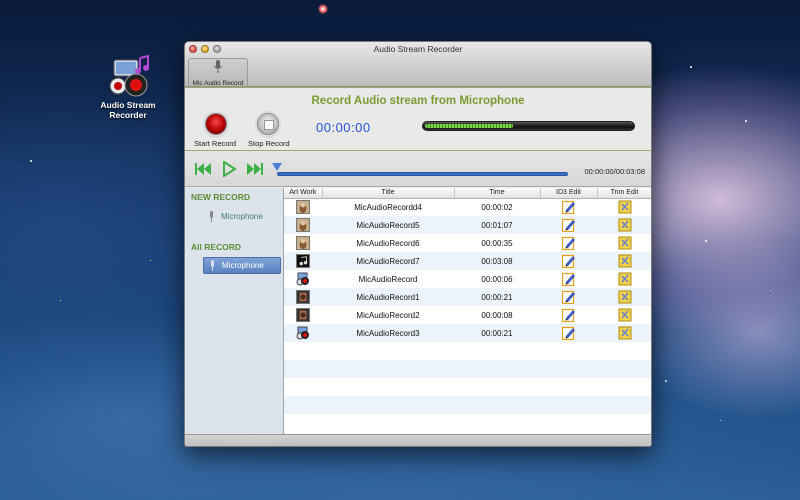  Describe the element at coordinates (323, 9) in the screenshot. I see `red-star` at that location.